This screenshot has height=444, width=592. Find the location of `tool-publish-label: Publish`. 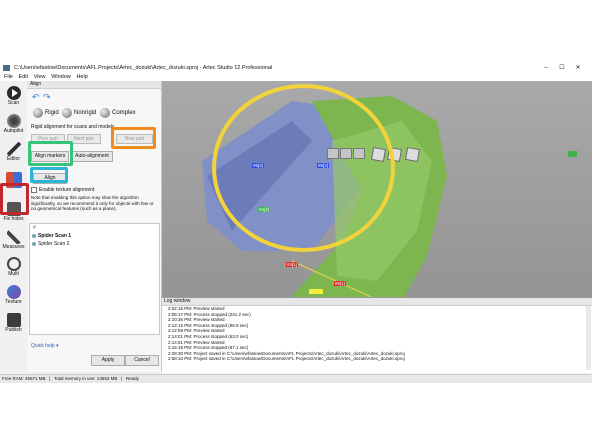

tool-publish-label: Publish is located at coordinates (13, 330).